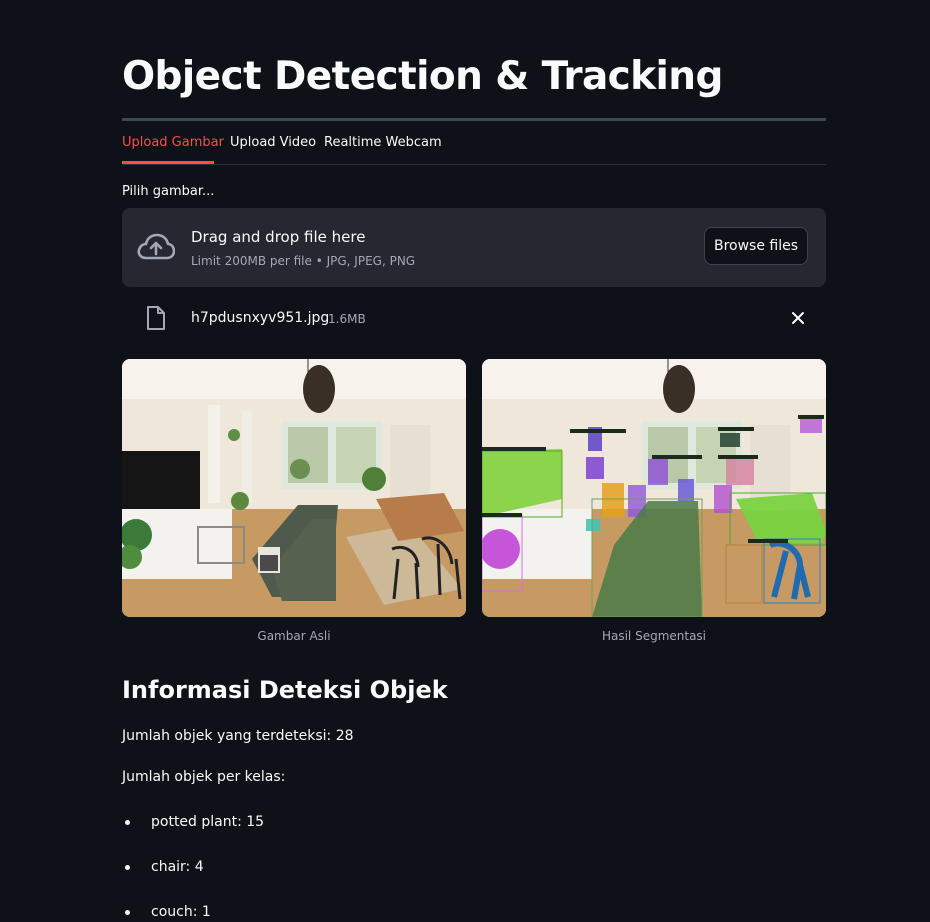  Describe the element at coordinates (294, 488) in the screenshot. I see `original-image` at that location.